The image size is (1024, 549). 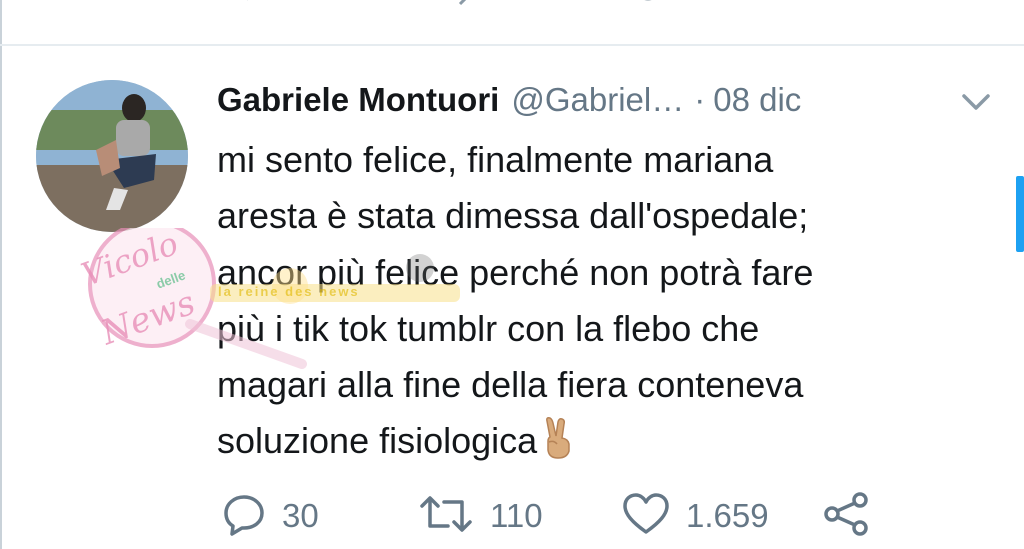 What do you see at coordinates (1, 274) in the screenshot?
I see `left-border` at bounding box center [1, 274].